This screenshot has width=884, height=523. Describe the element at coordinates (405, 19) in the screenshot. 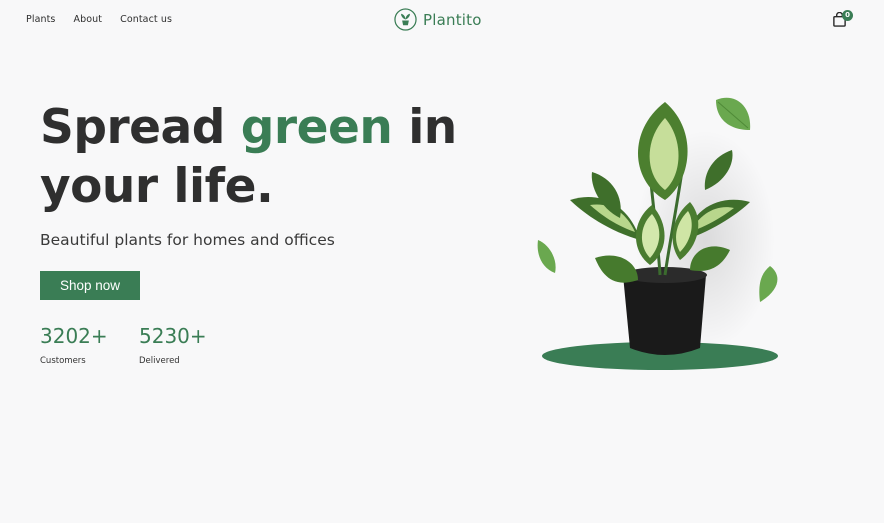

I see `plant-pot-icon` at that location.